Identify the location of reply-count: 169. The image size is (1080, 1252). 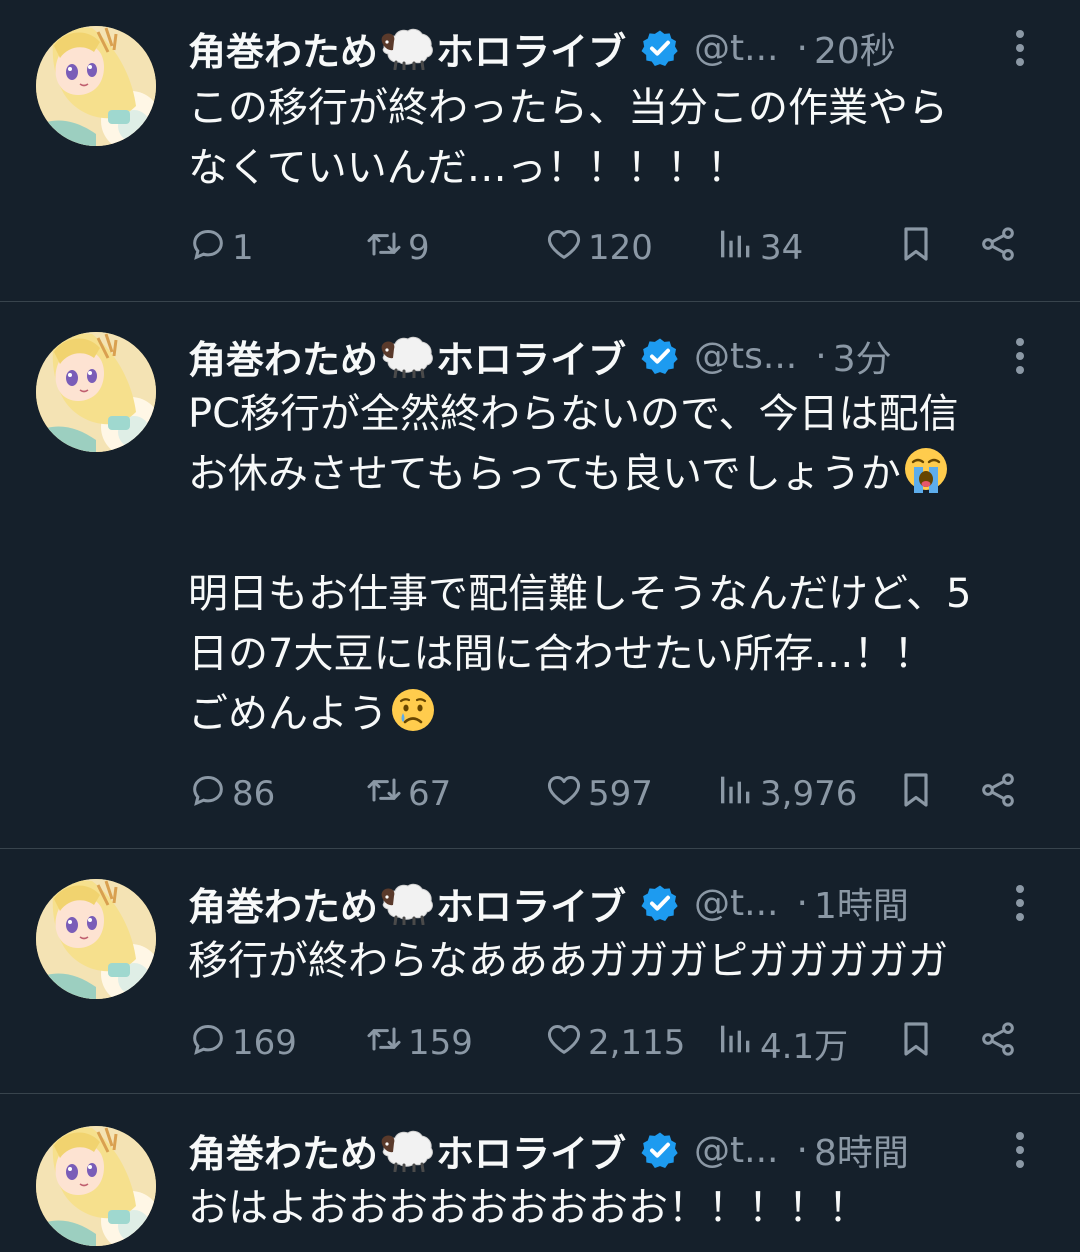
(264, 1043).